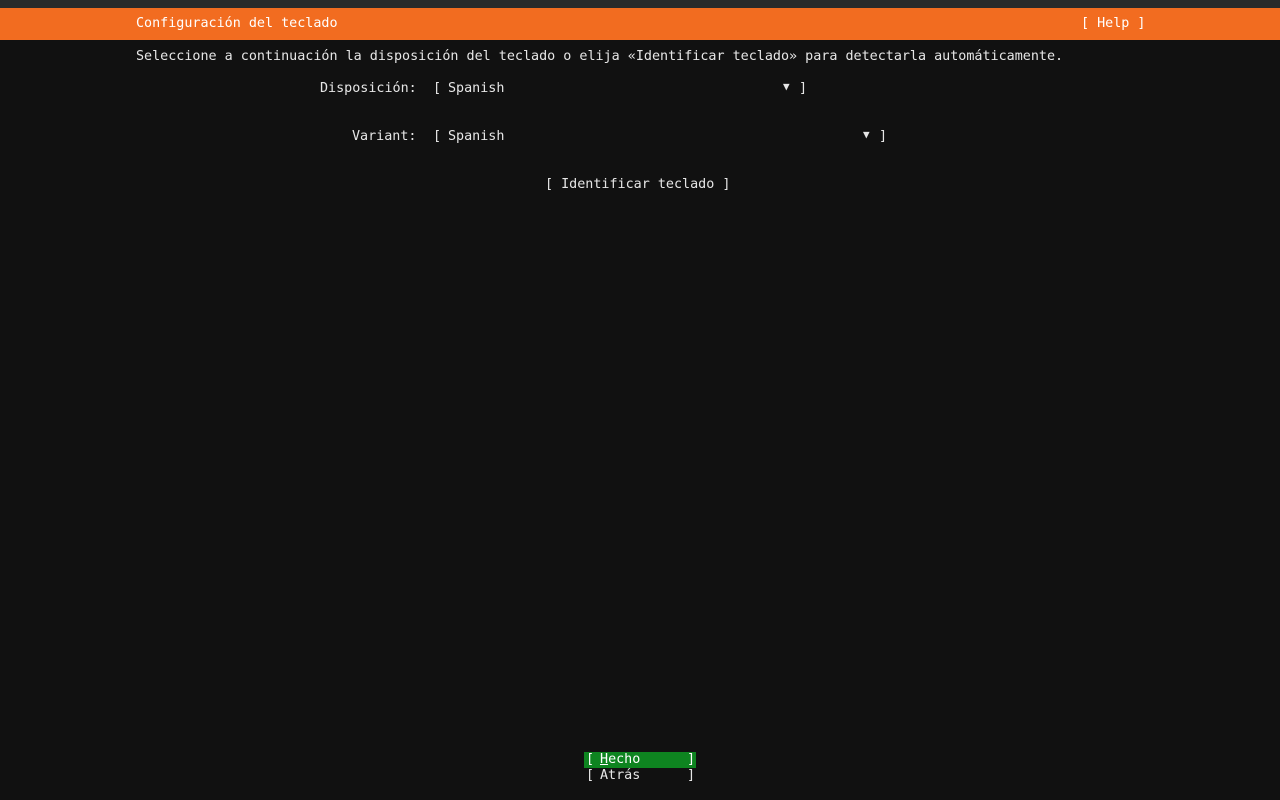 This screenshot has height=800, width=1280. I want to click on back-button: [ Atrás ], so click(640, 776).